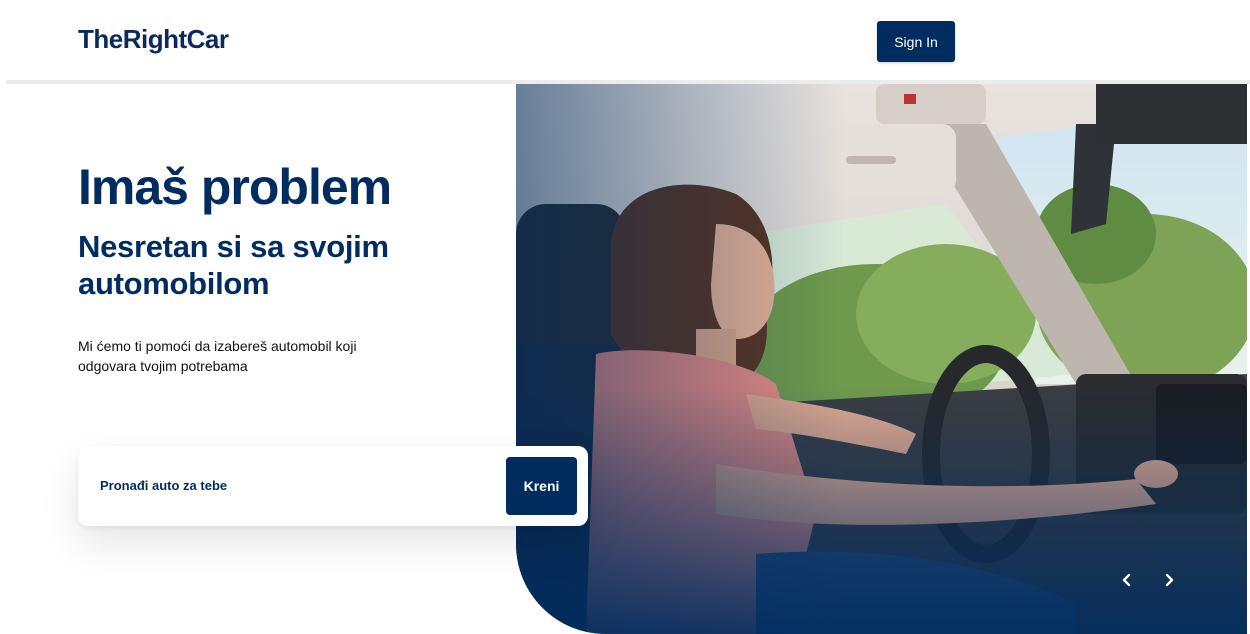 The image size is (1250, 634). What do you see at coordinates (233, 265) in the screenshot?
I see `hero-subtitle: Nesretan si sa svojim automobilom` at bounding box center [233, 265].